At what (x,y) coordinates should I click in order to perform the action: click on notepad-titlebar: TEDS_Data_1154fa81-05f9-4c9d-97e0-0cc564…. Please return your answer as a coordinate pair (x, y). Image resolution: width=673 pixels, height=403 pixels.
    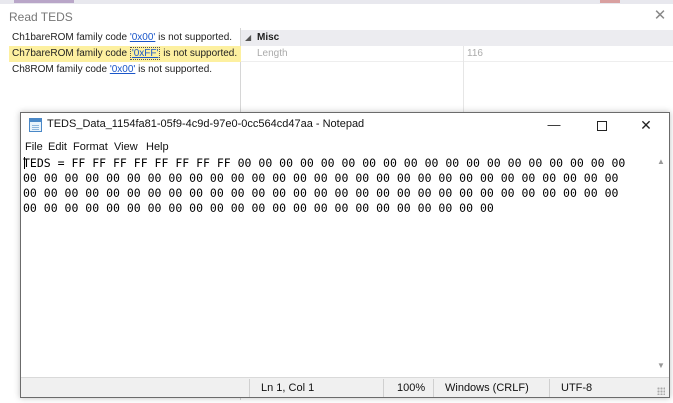
    Looking at the image, I should click on (345, 125).